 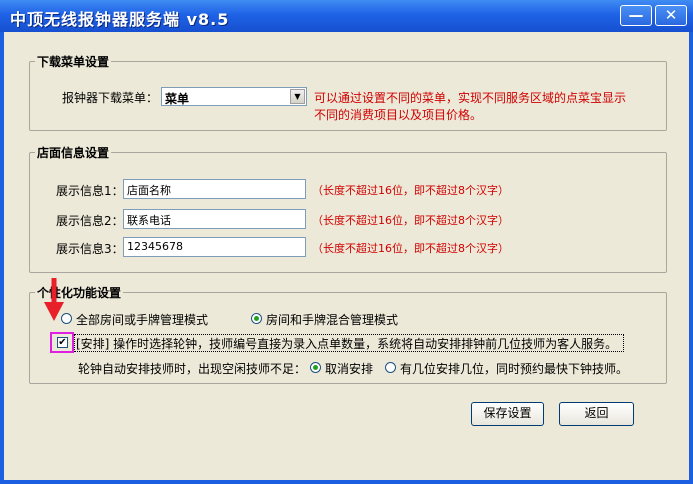 What do you see at coordinates (214, 247) in the screenshot?
I see `store-info-input-3: 12345678` at bounding box center [214, 247].